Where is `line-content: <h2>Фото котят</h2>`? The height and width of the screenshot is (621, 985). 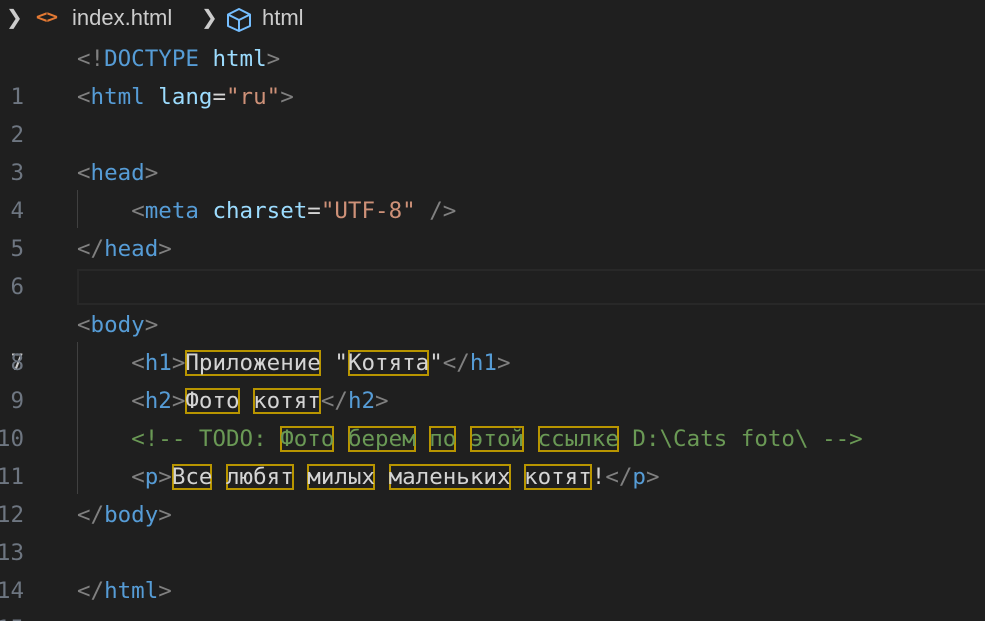
line-content: <h2>Фото котят</h2> is located at coordinates (232, 401).